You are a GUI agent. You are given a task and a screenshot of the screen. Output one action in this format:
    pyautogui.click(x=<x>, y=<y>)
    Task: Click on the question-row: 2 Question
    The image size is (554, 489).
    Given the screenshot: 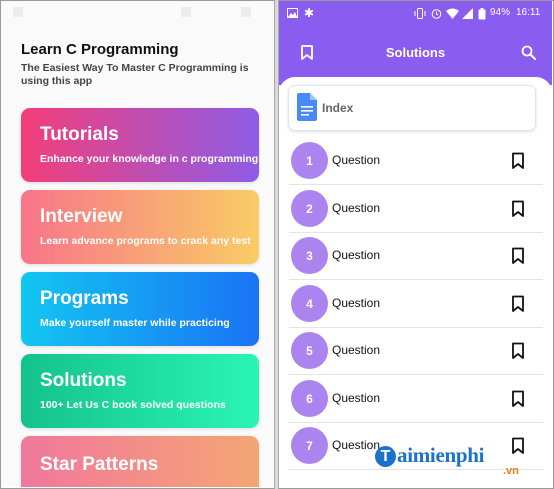 What is the action you would take?
    pyautogui.click(x=416, y=209)
    